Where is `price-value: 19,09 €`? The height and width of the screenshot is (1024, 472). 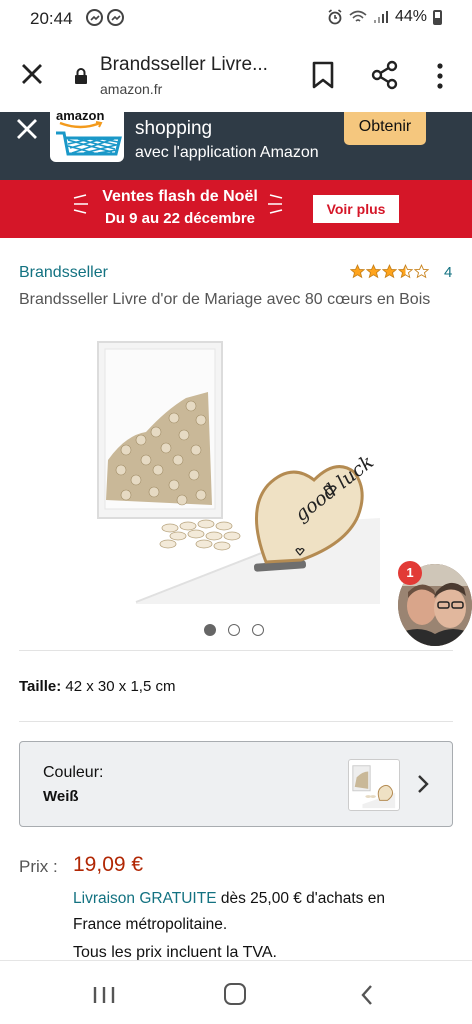
price-value: 19,09 € is located at coordinates (108, 864).